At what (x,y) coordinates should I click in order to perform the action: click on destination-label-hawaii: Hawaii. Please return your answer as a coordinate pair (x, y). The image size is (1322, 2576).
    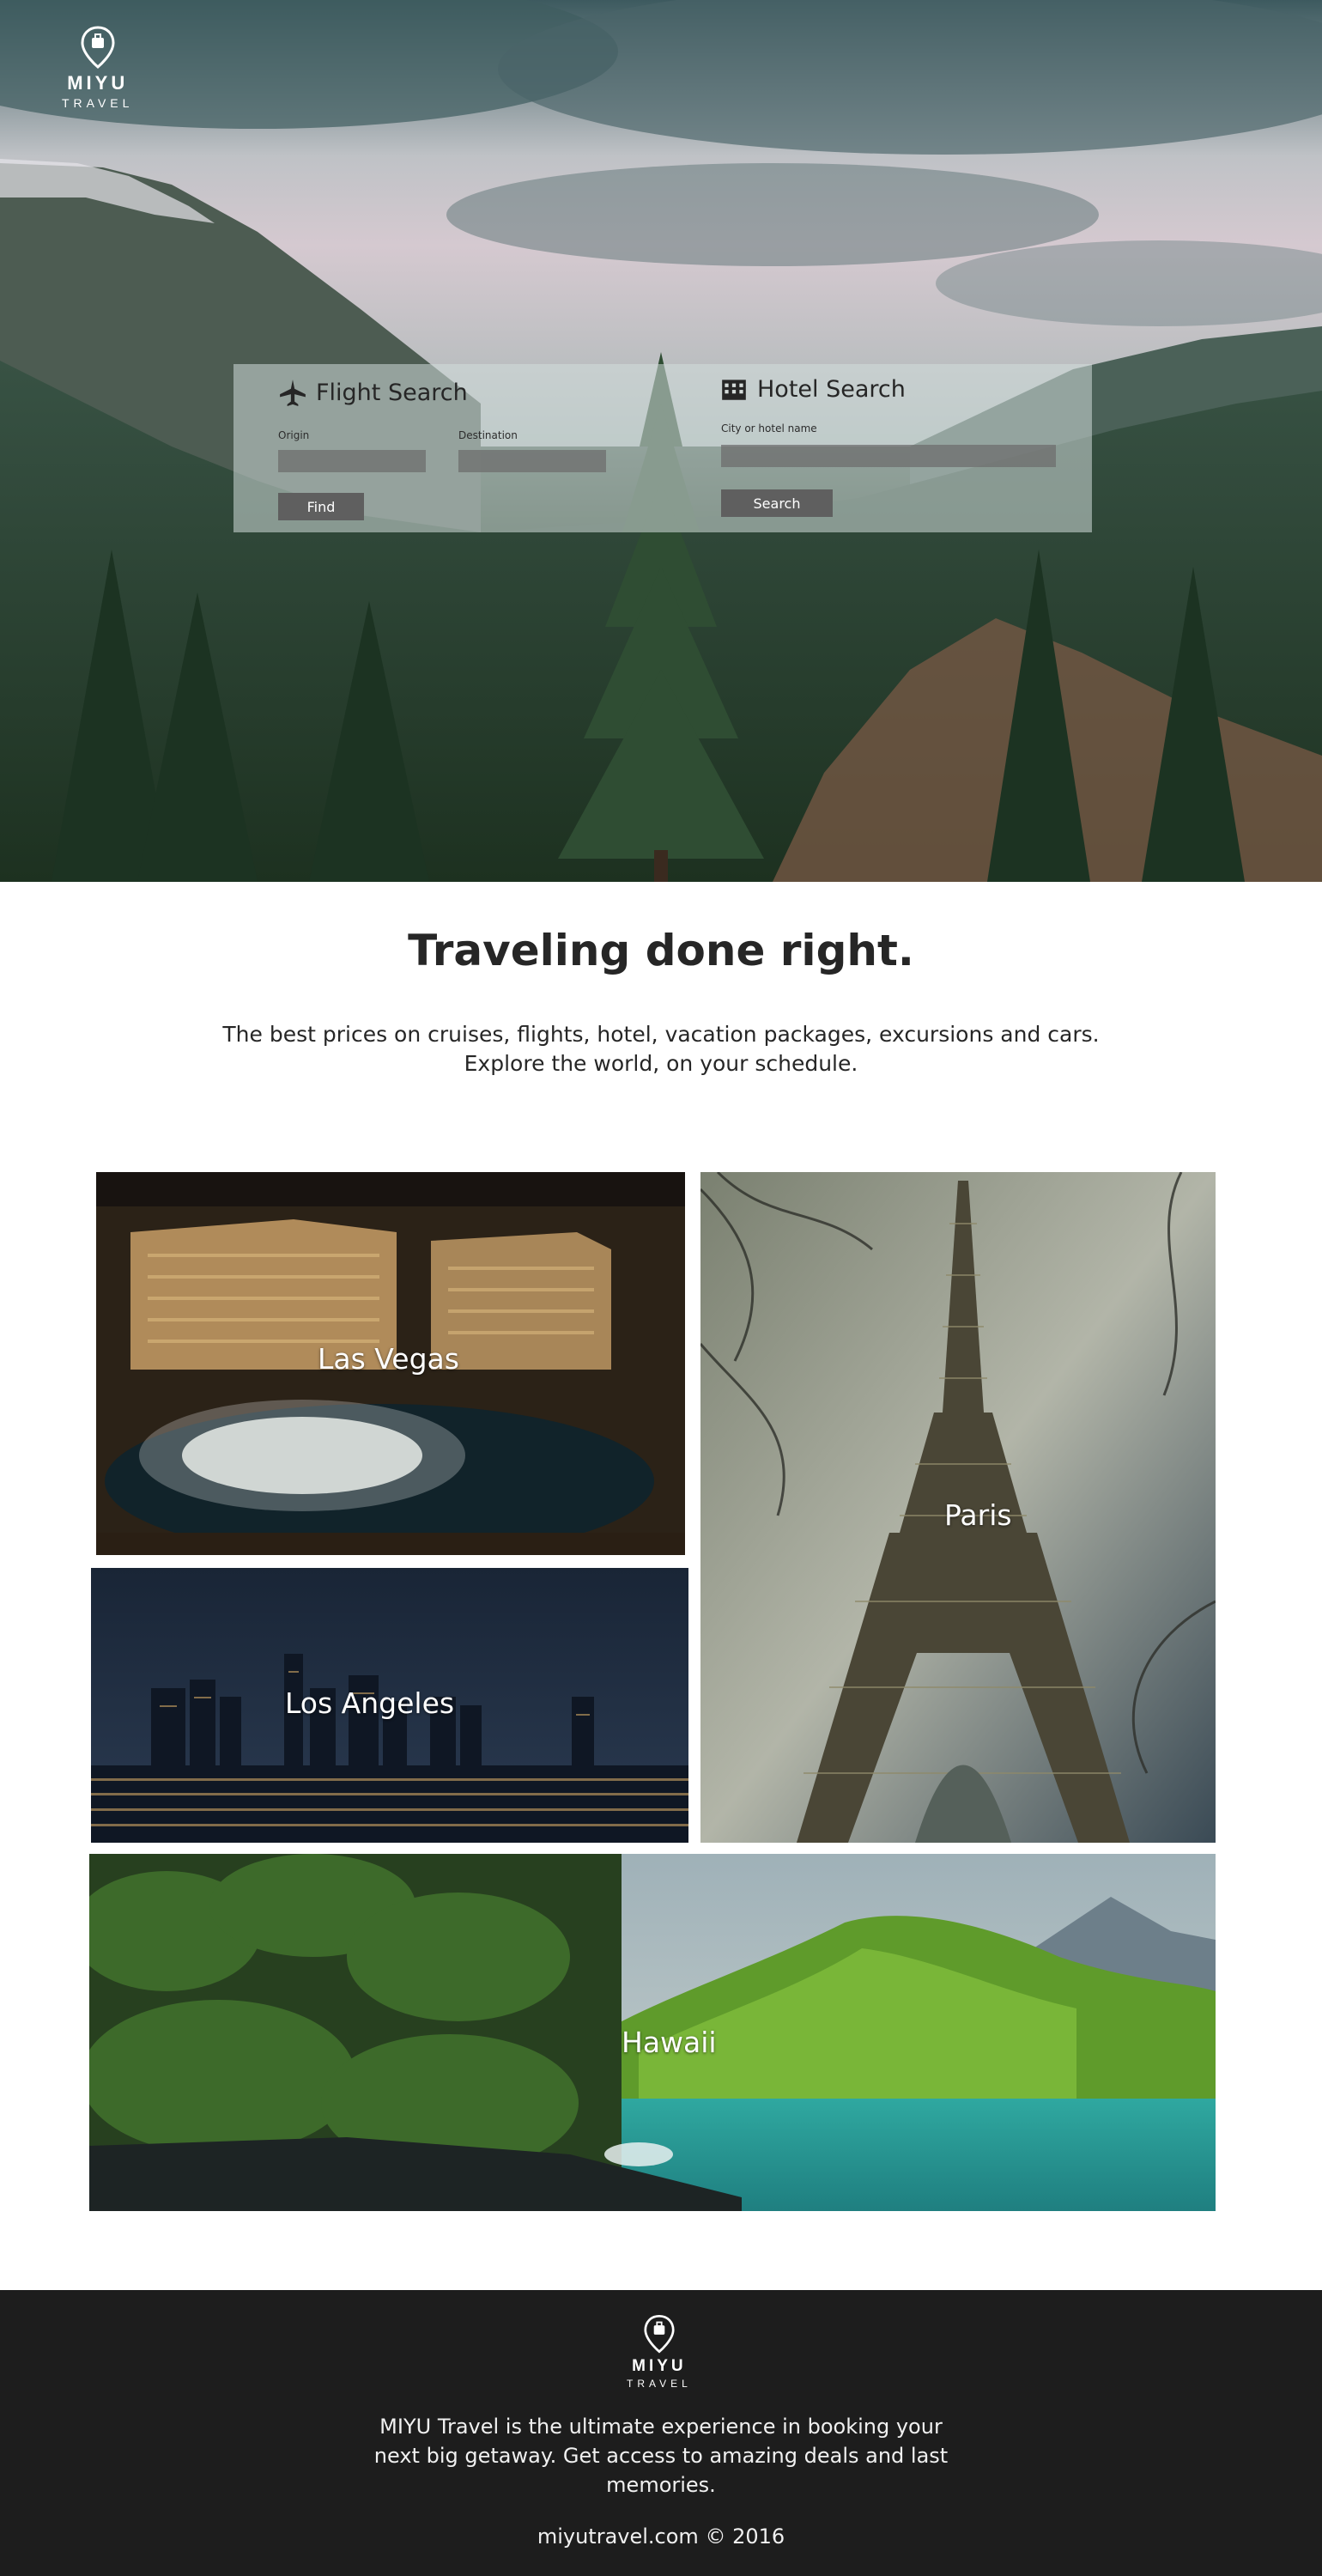
    Looking at the image, I should click on (670, 2042).